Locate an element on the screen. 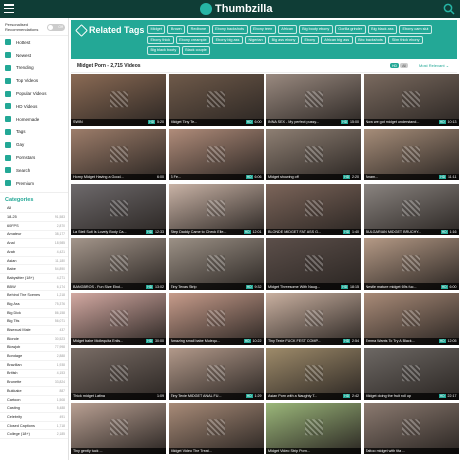 Image resolution: width=460 pixels, height=460 pixels. category-item: All is located at coordinates (34, 209).